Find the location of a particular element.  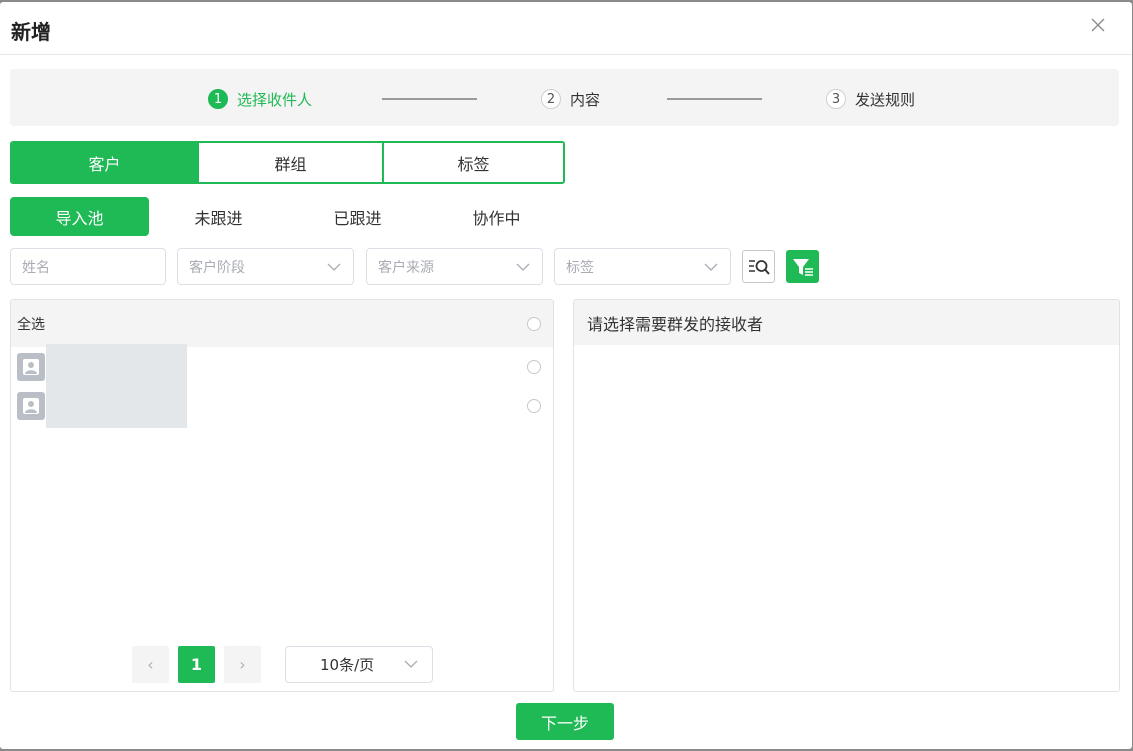

prev-page-button: ‹ is located at coordinates (150, 664).